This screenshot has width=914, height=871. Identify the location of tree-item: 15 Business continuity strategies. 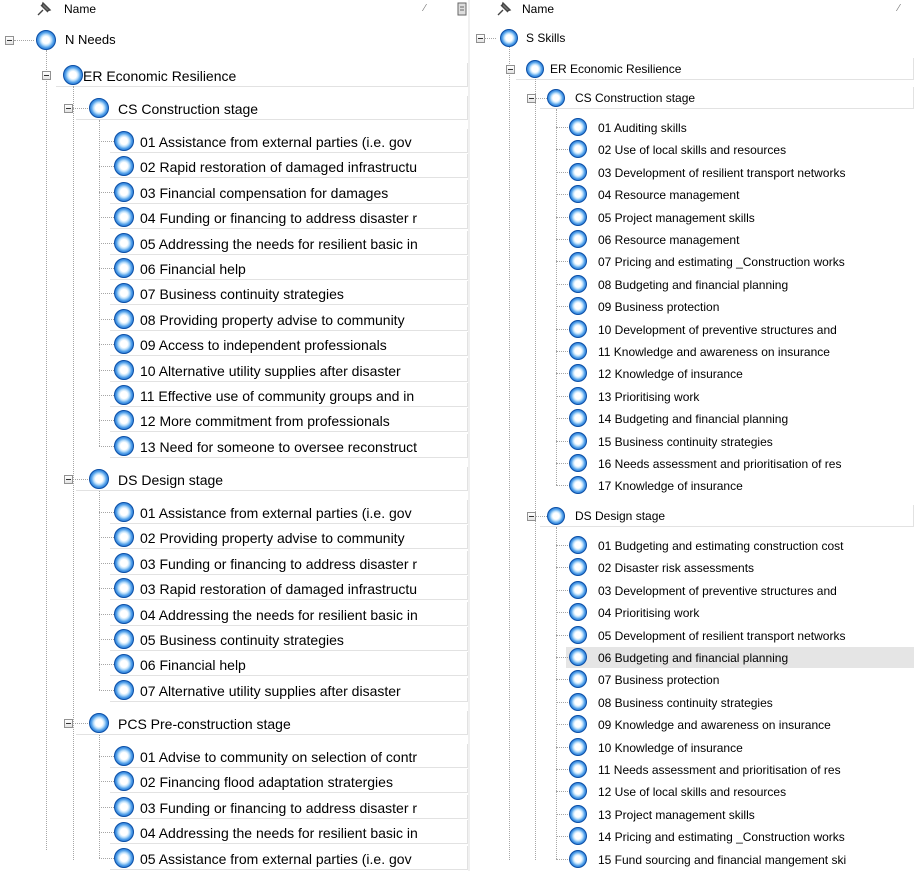
(692, 441).